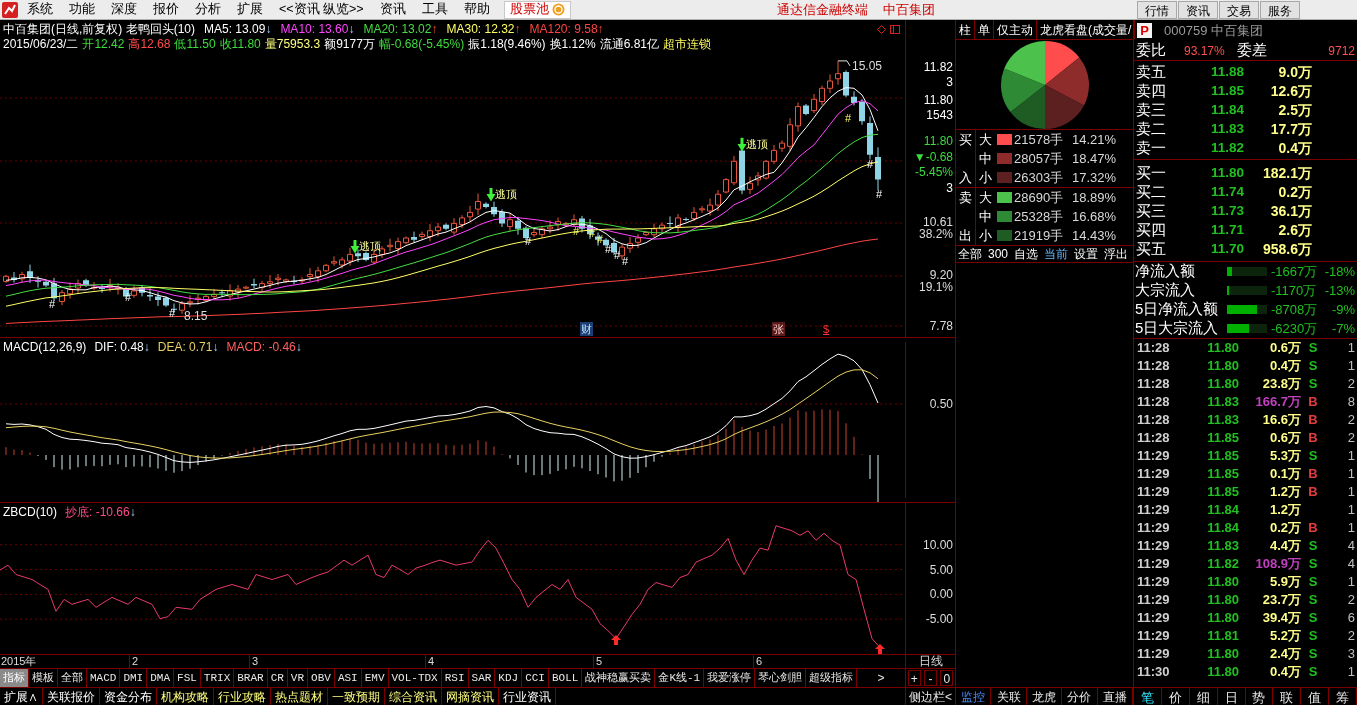 The height and width of the screenshot is (705, 1357). What do you see at coordinates (321, 9) in the screenshot?
I see `menu-item: <<资讯 纵览>>` at bounding box center [321, 9].